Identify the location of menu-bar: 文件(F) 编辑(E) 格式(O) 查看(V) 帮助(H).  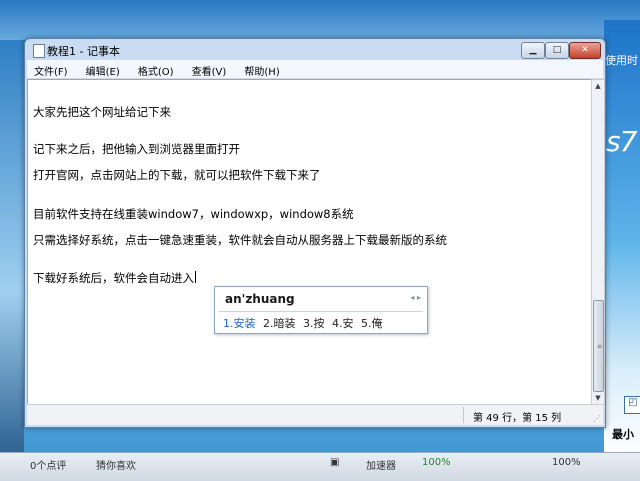
(315, 69).